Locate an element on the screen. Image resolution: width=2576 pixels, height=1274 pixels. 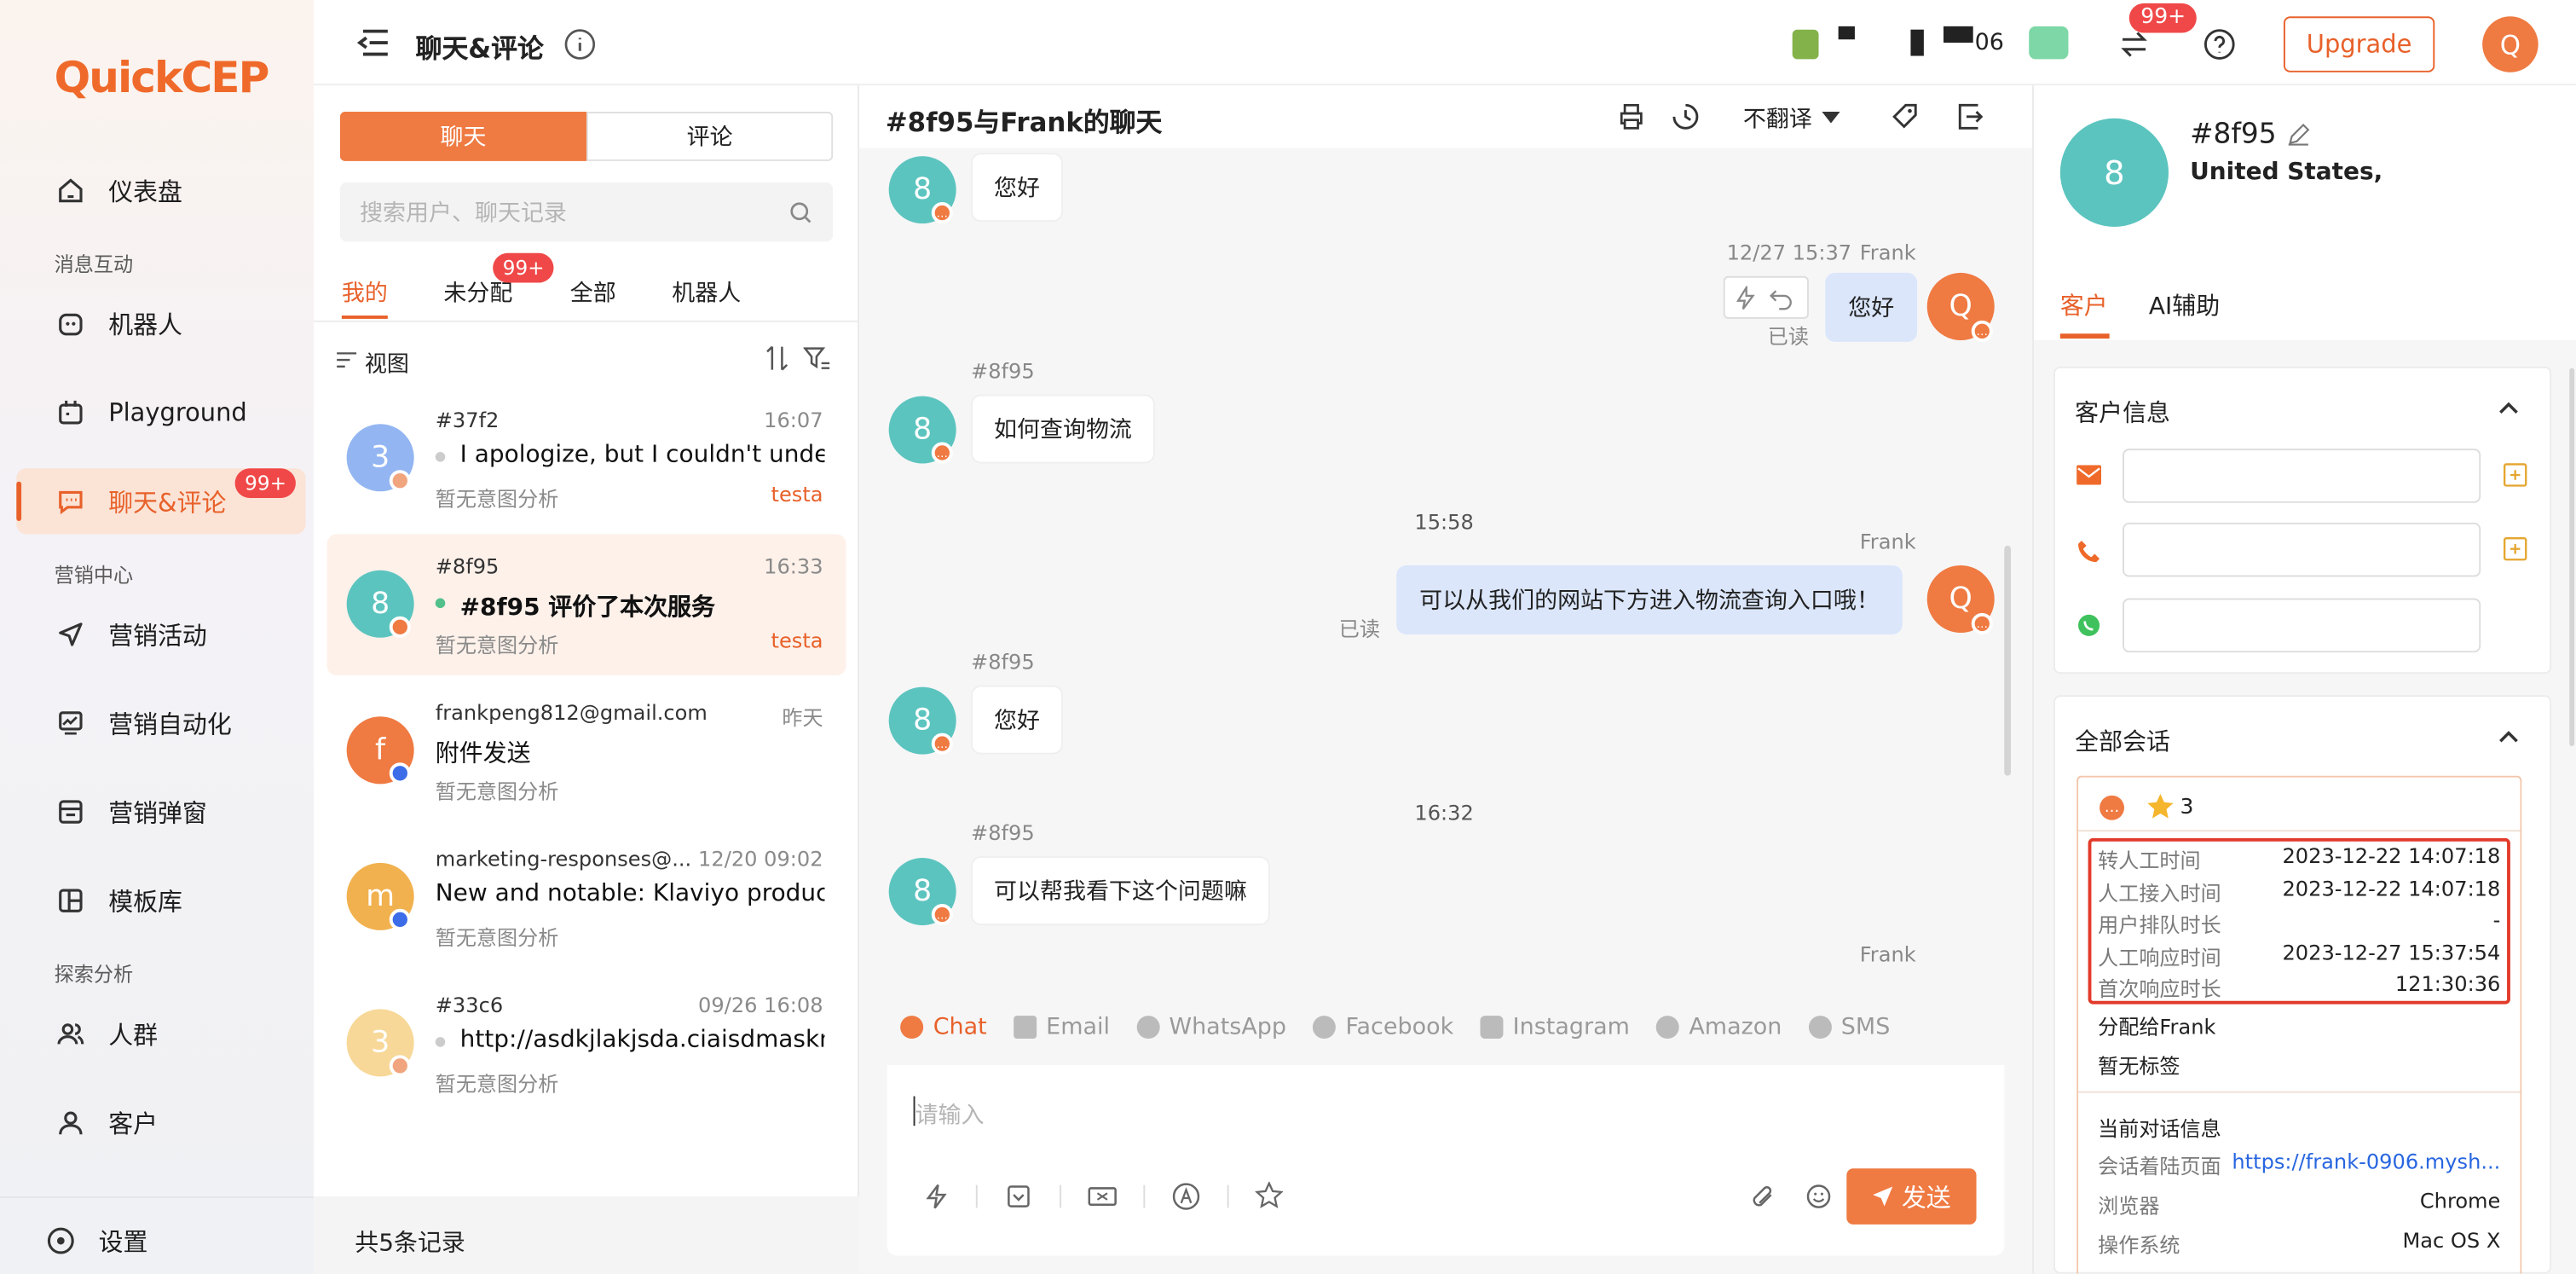
conversation-time: 09/26 16:08 is located at coordinates (760, 1005).